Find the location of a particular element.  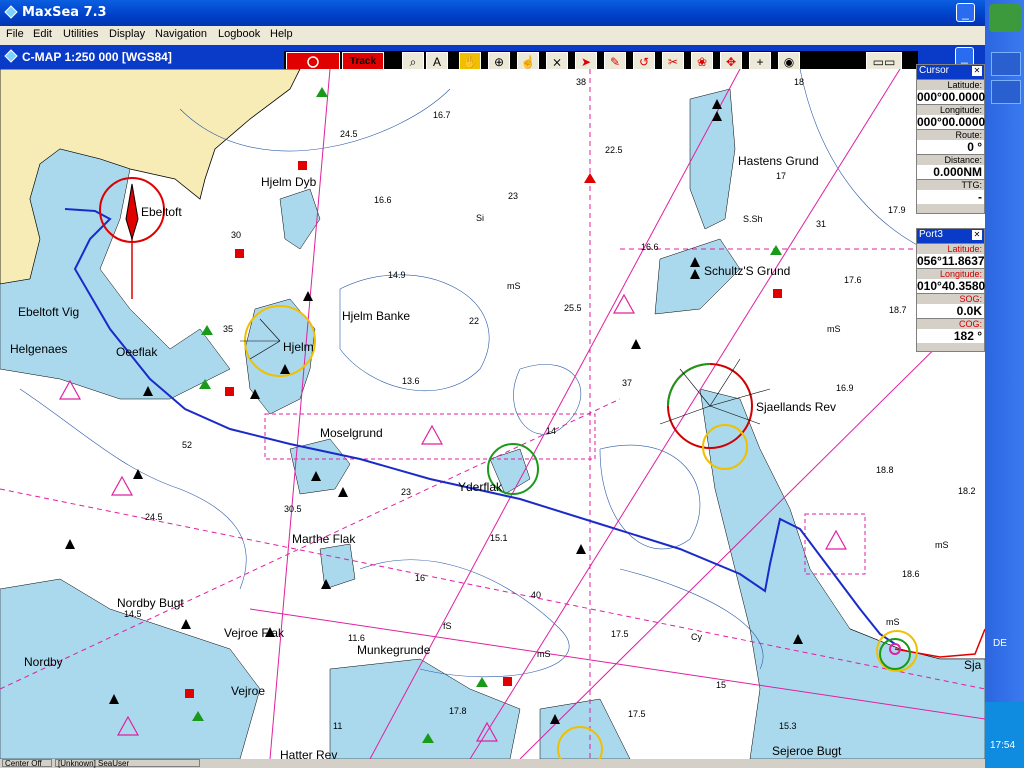

depth-sounding: 16.9 is located at coordinates (845, 388).